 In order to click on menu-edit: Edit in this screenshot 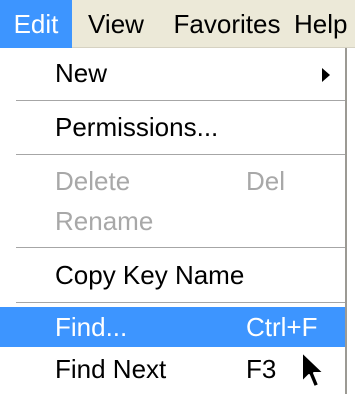, I will do `click(36, 24)`.